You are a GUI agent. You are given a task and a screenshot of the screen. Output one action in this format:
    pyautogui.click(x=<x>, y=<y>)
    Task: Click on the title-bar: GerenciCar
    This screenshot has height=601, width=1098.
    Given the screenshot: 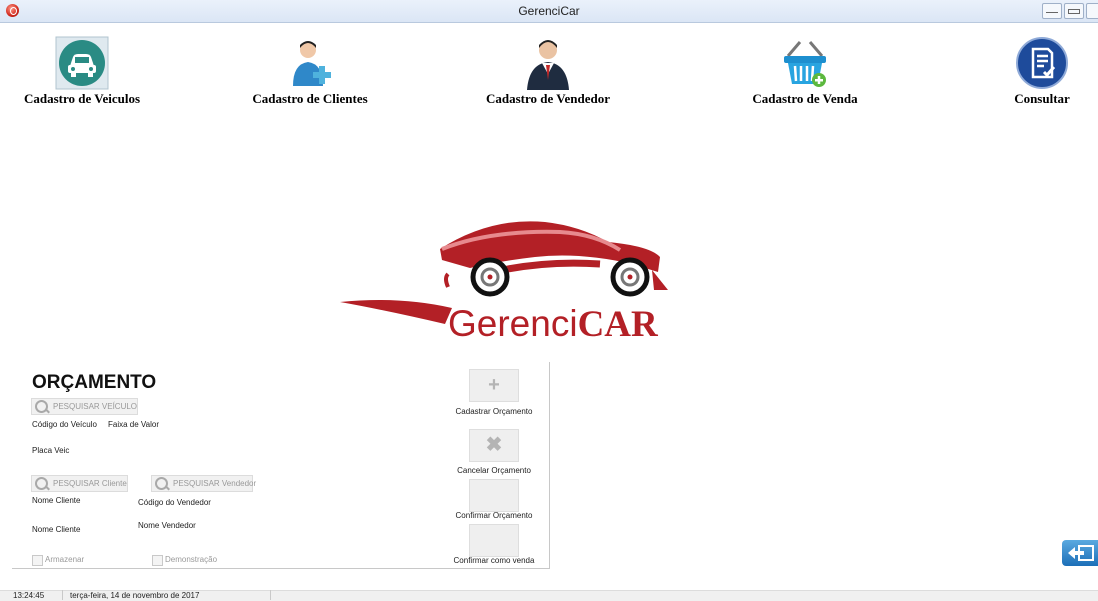 What is the action you would take?
    pyautogui.click(x=549, y=11)
    